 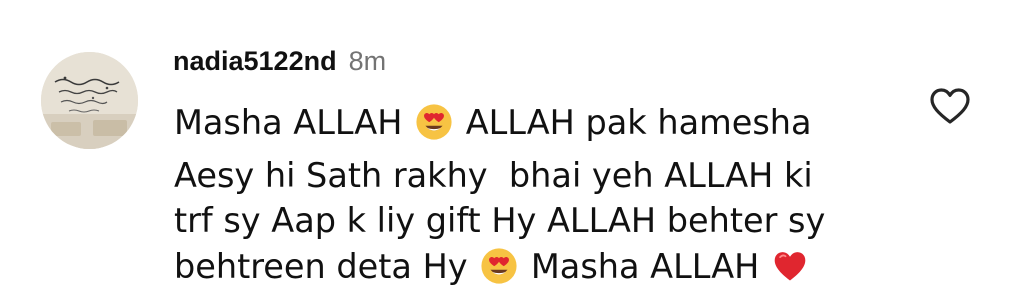 I want to click on comment-line: Masha ALLAH ALLAH pak hamesha, so click(x=534, y=126).